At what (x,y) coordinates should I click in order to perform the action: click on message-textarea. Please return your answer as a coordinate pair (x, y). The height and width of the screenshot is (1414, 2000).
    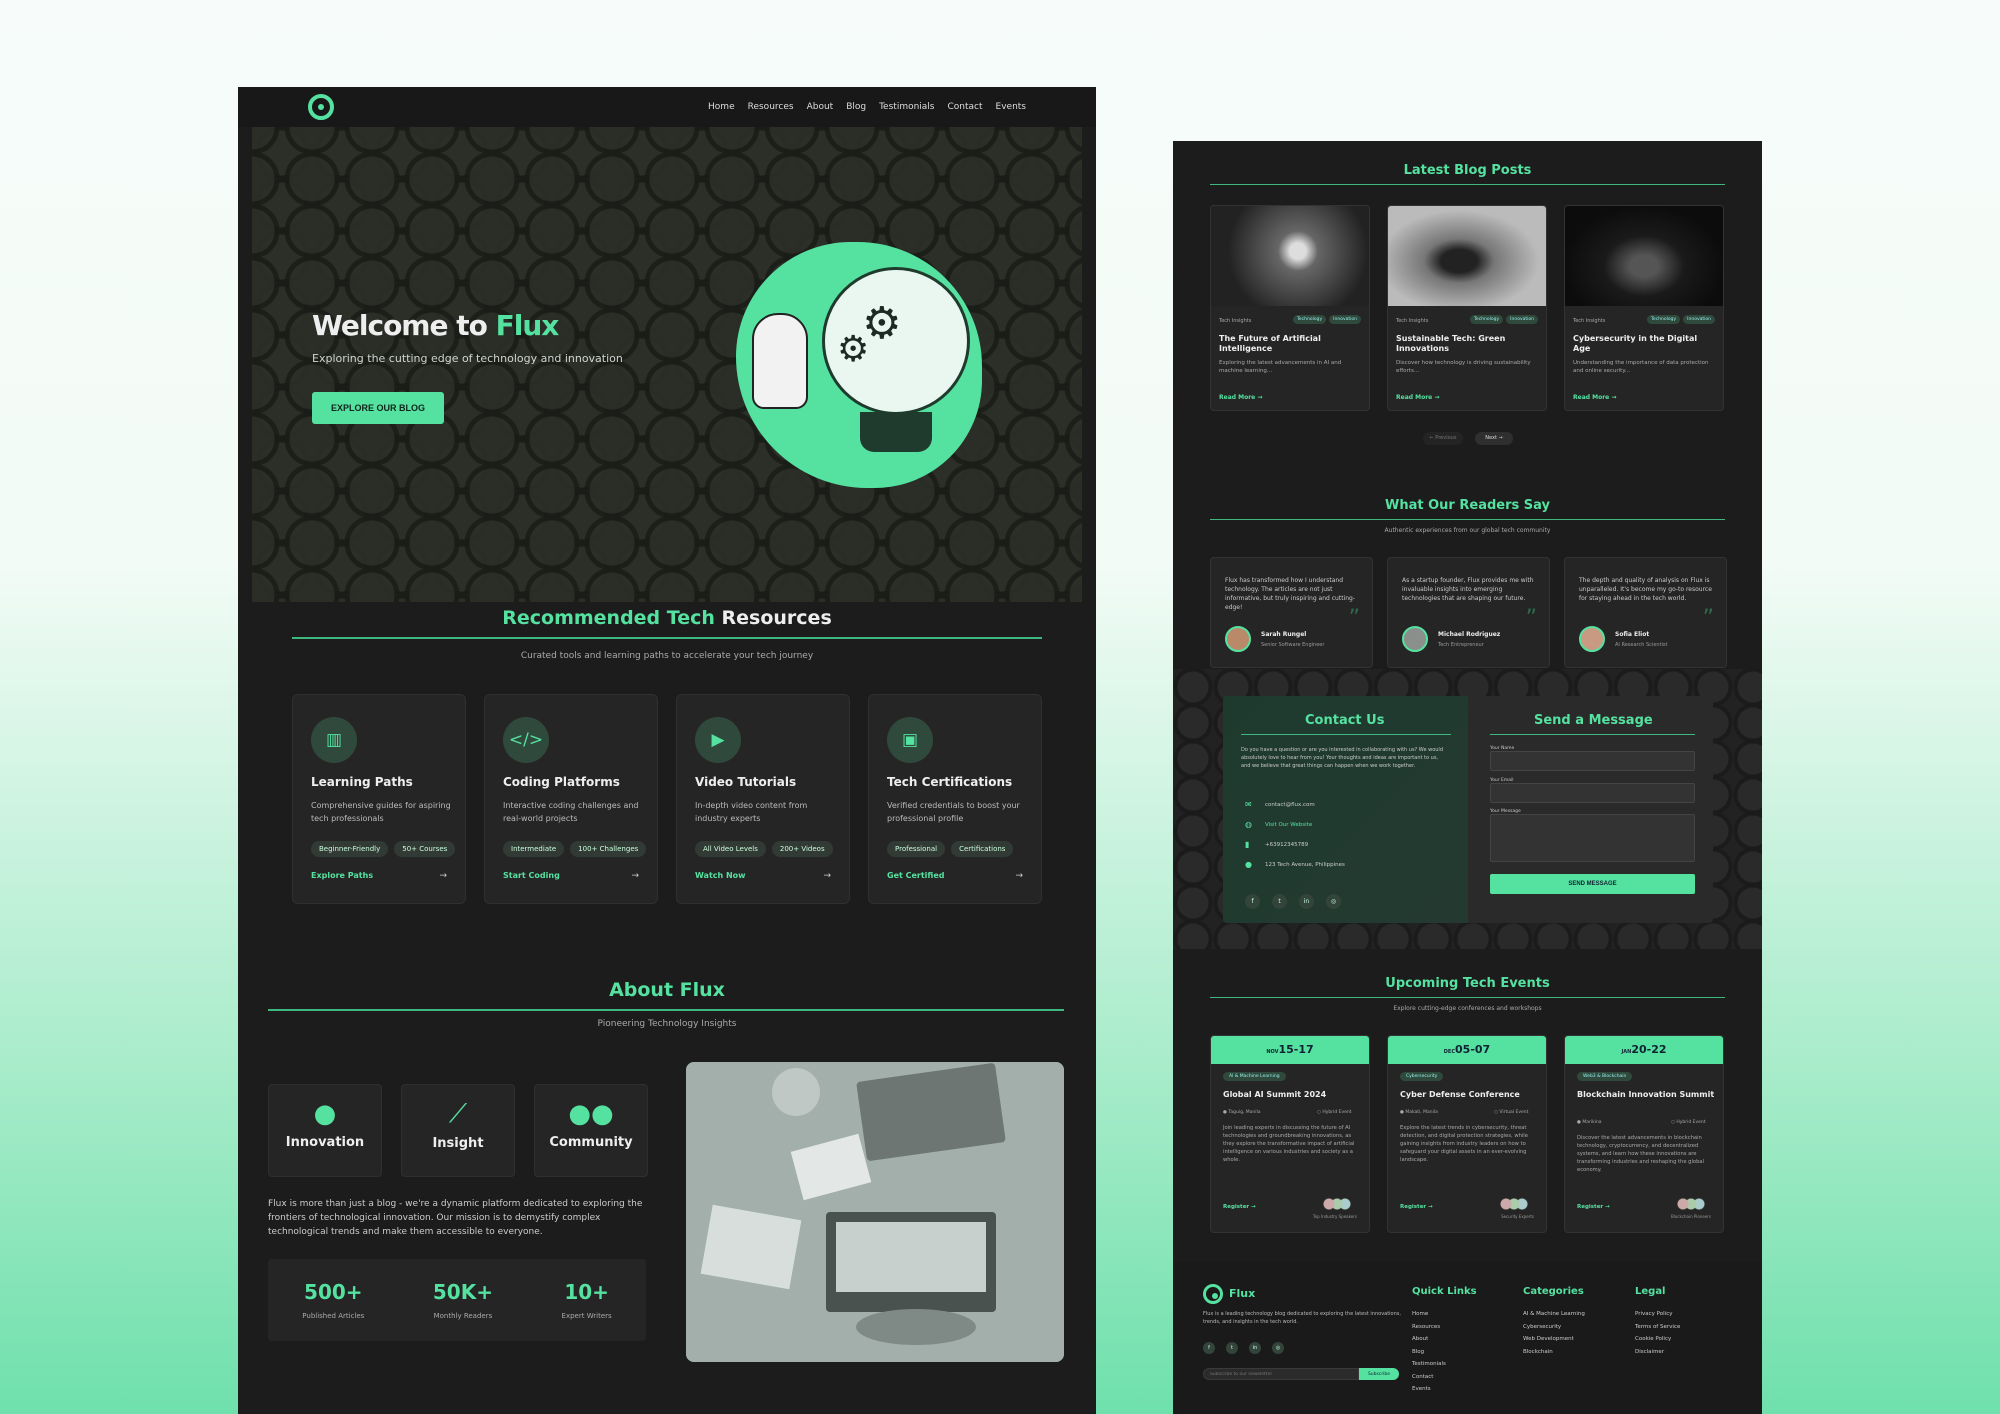
    Looking at the image, I should click on (1592, 838).